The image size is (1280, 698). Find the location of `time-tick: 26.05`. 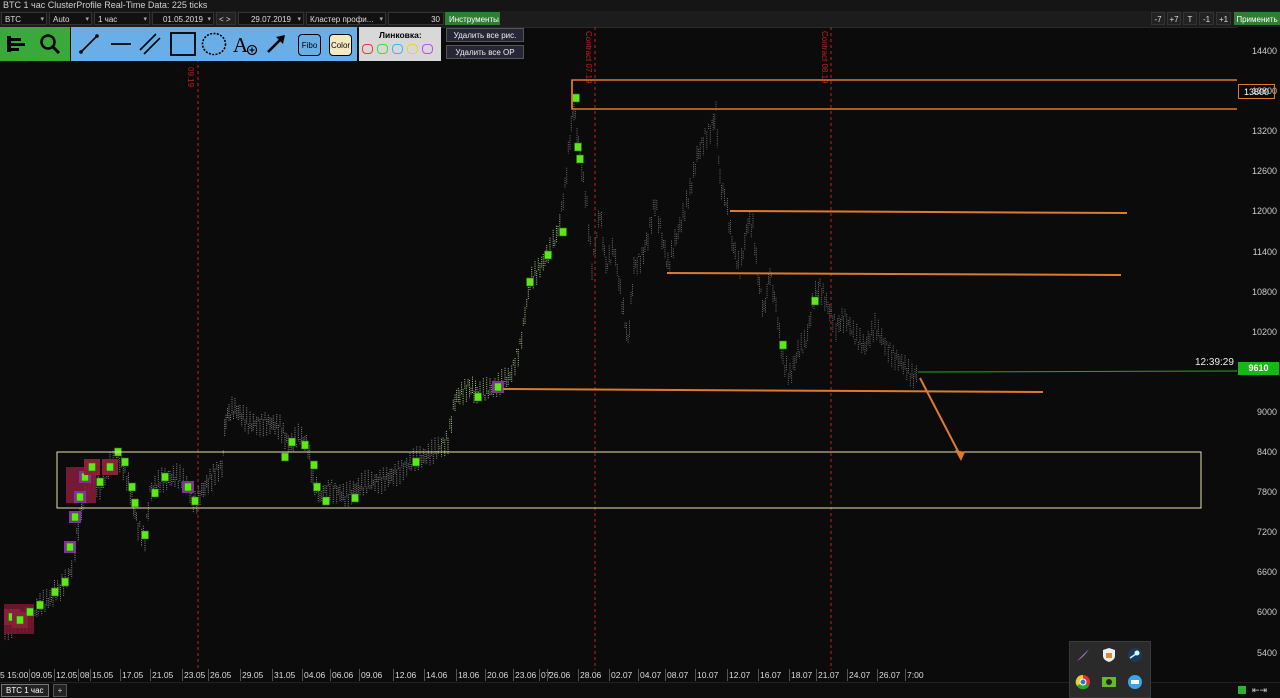

time-tick: 26.05 is located at coordinates (221, 675).